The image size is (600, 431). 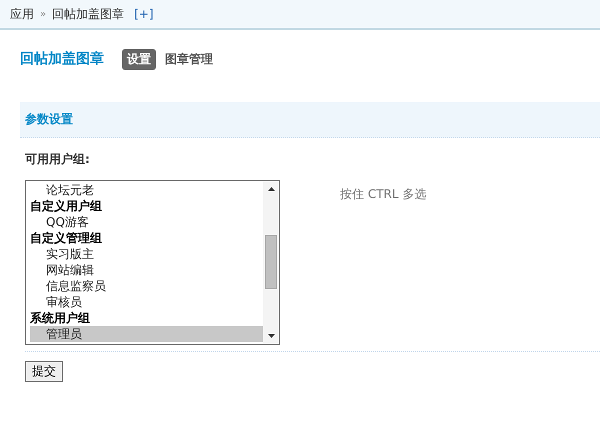 I want to click on submit-button: 提交, so click(x=44, y=371).